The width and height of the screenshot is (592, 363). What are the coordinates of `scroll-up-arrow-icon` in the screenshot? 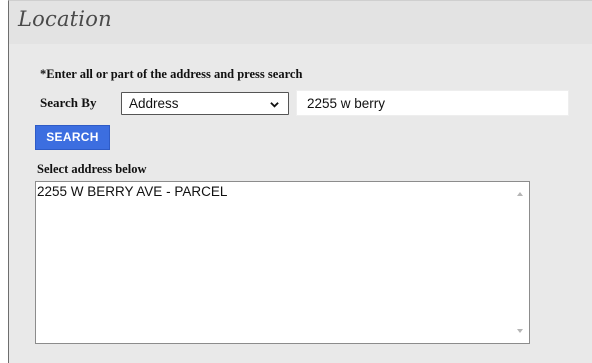 It's located at (520, 194).